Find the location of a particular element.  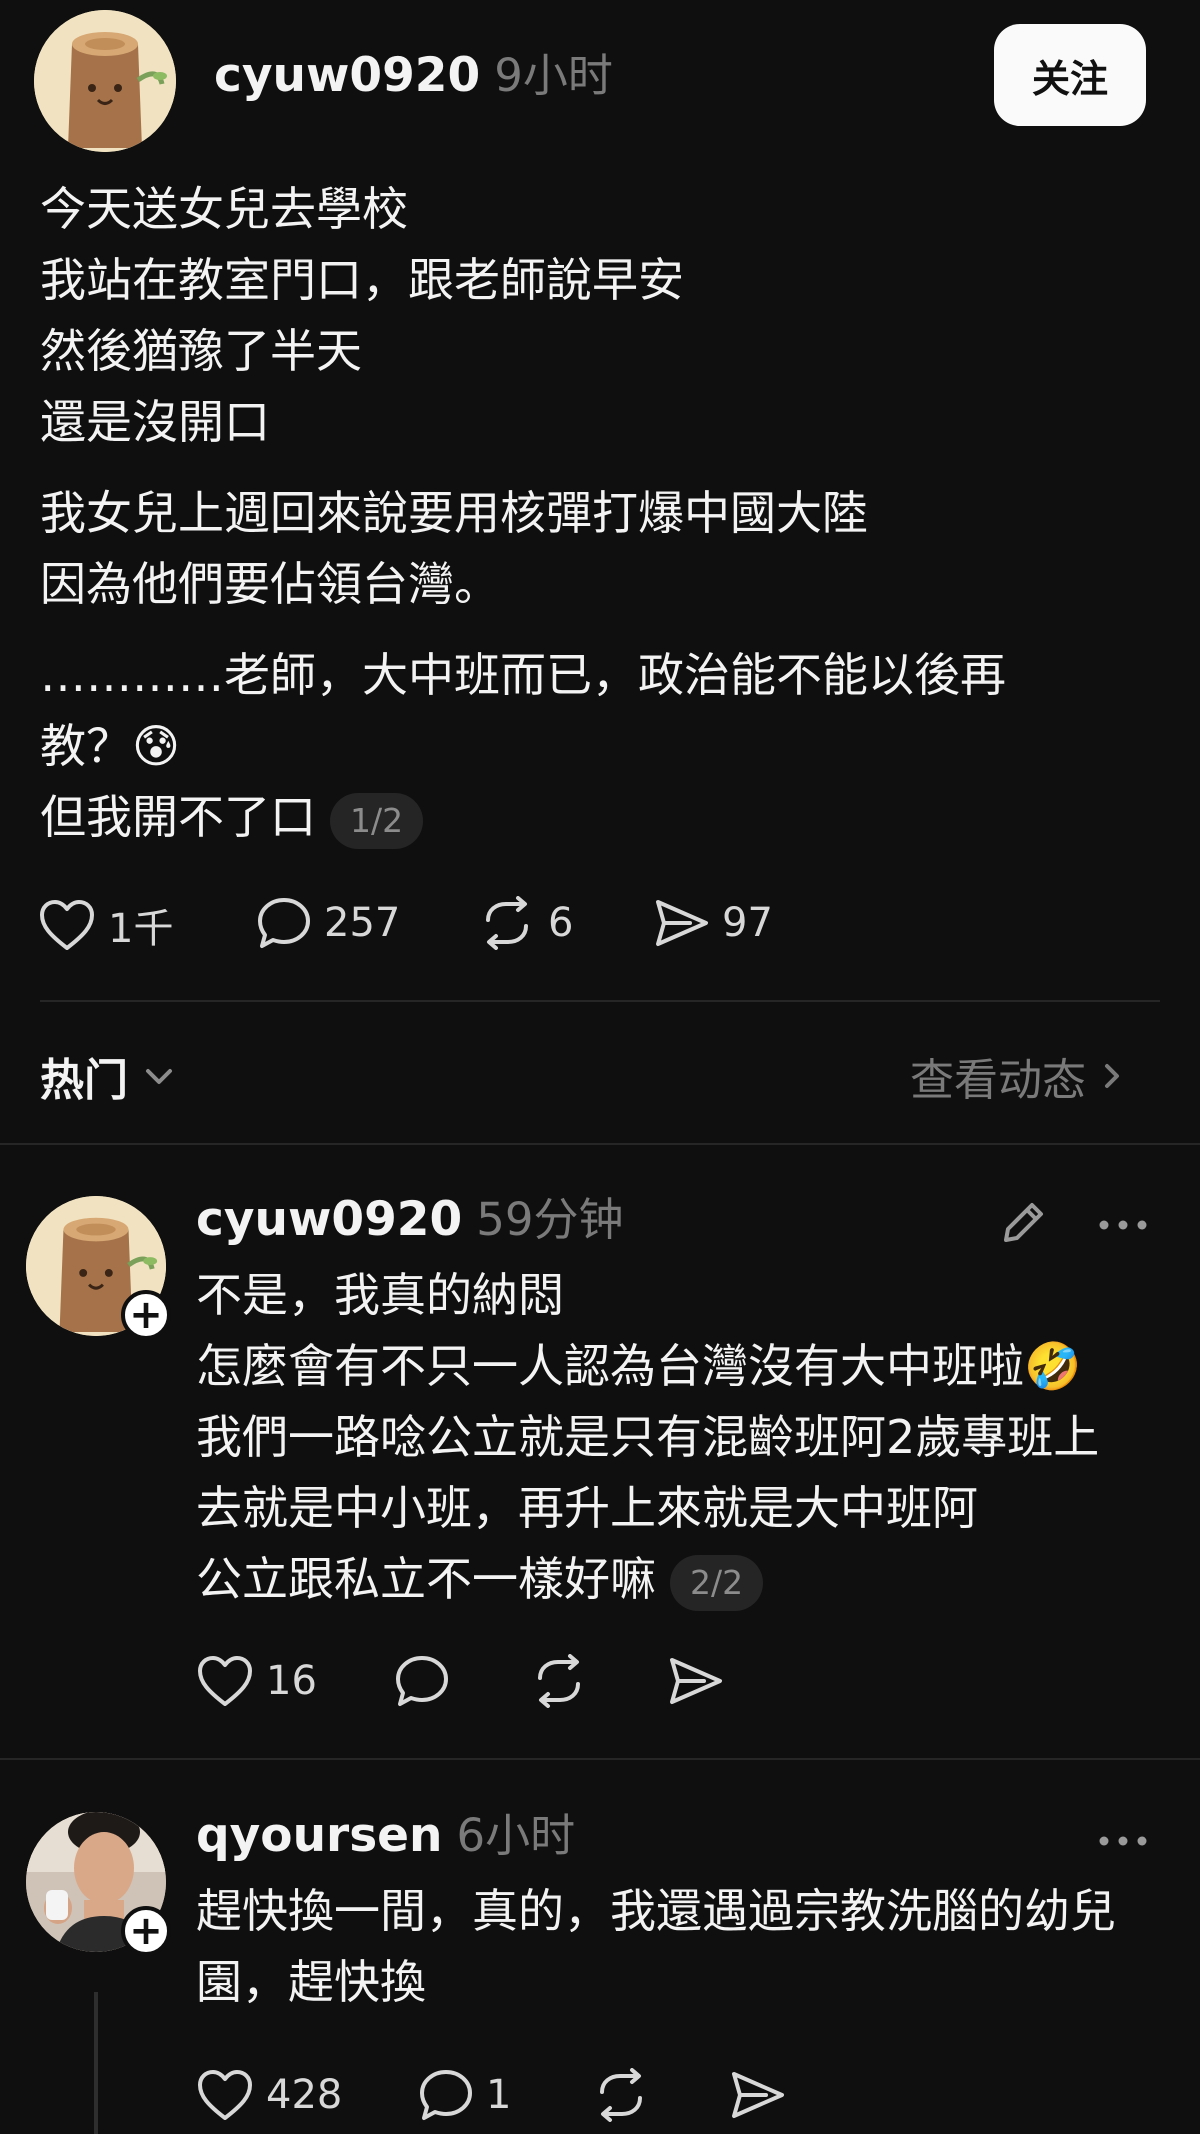

post-line: 教？😰 is located at coordinates (110, 746).